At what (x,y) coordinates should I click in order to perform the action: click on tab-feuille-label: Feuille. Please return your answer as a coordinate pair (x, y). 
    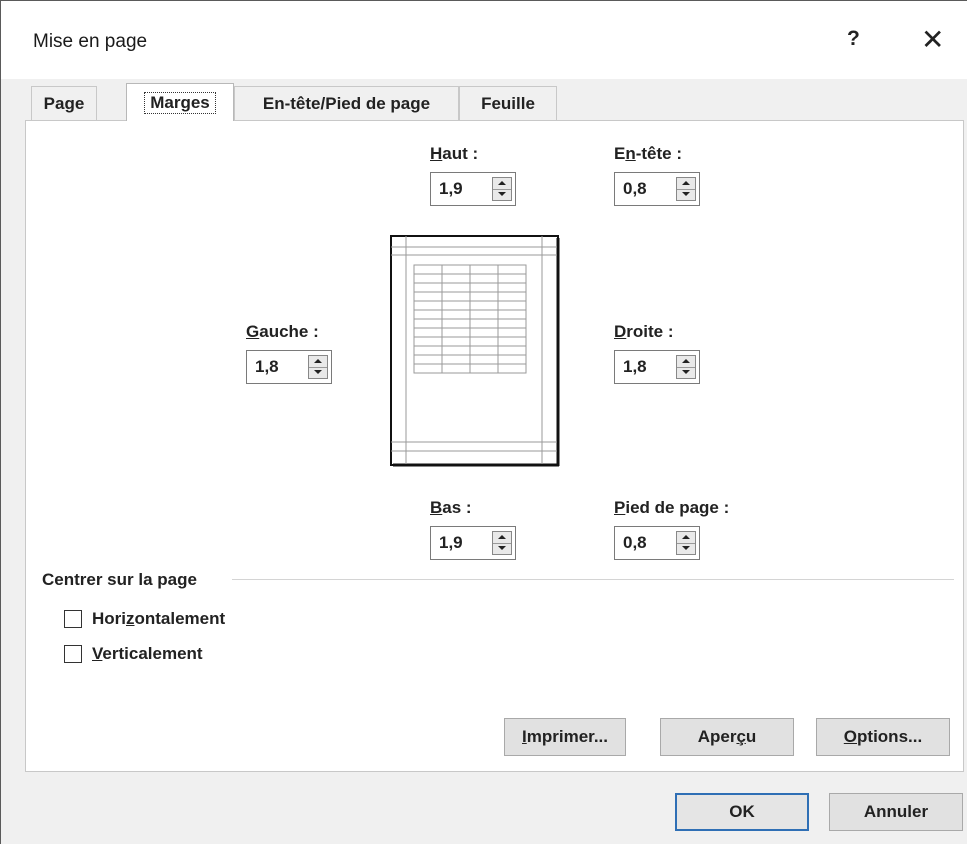
    Looking at the image, I should click on (508, 103).